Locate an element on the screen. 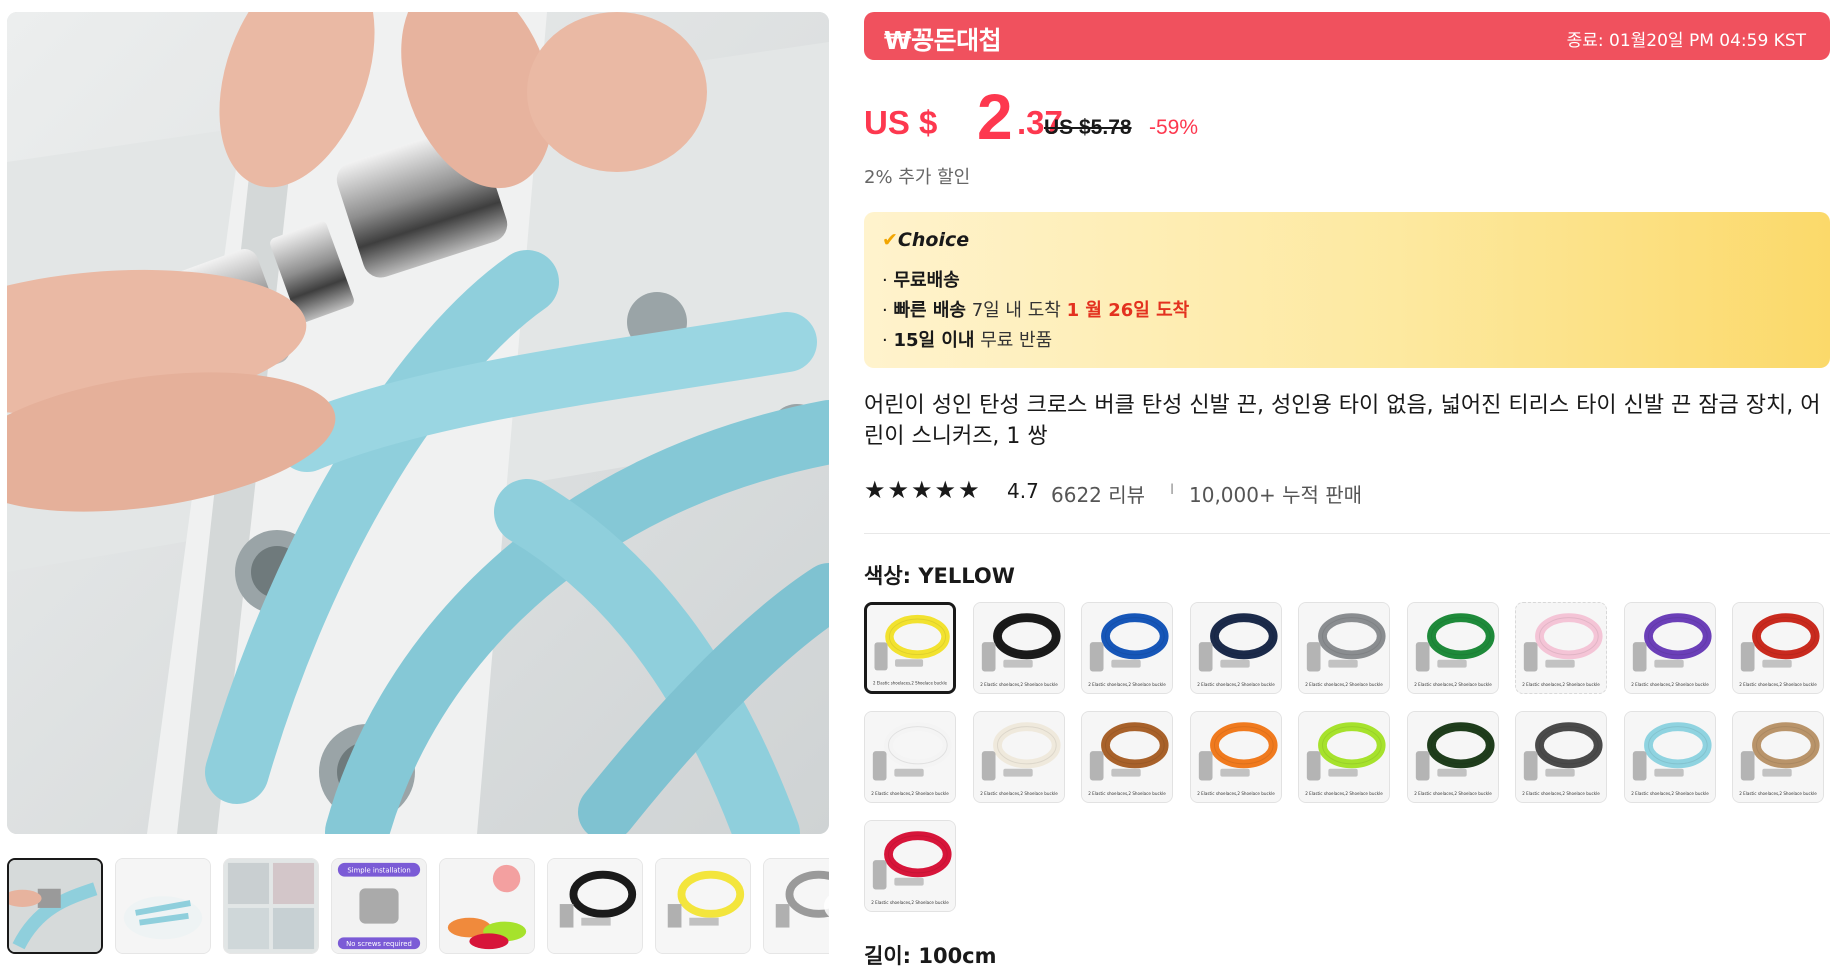  choice-fast-delivery: · 빠른 배송 7일 내 도착 1 월 26일 도착 is located at coordinates (1036, 310).